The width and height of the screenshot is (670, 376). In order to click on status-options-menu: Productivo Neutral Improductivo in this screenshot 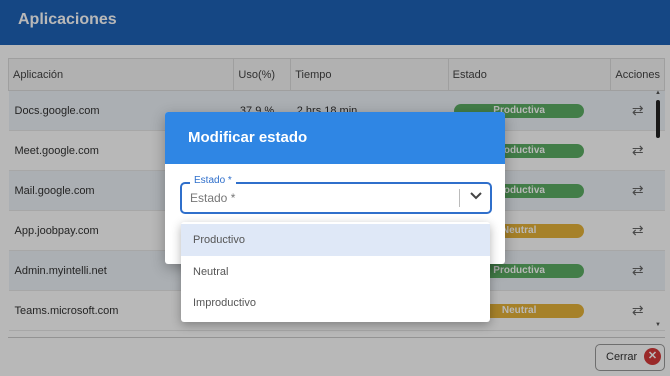, I will do `click(335, 272)`.